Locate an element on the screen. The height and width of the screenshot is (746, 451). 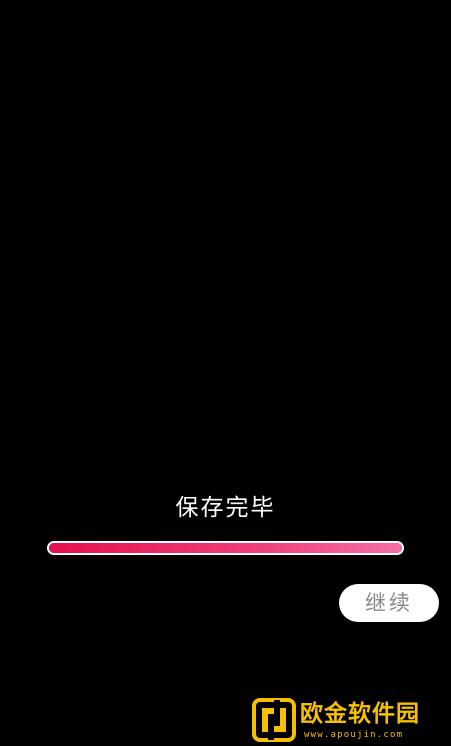
continue-button: 继续 is located at coordinates (389, 603).